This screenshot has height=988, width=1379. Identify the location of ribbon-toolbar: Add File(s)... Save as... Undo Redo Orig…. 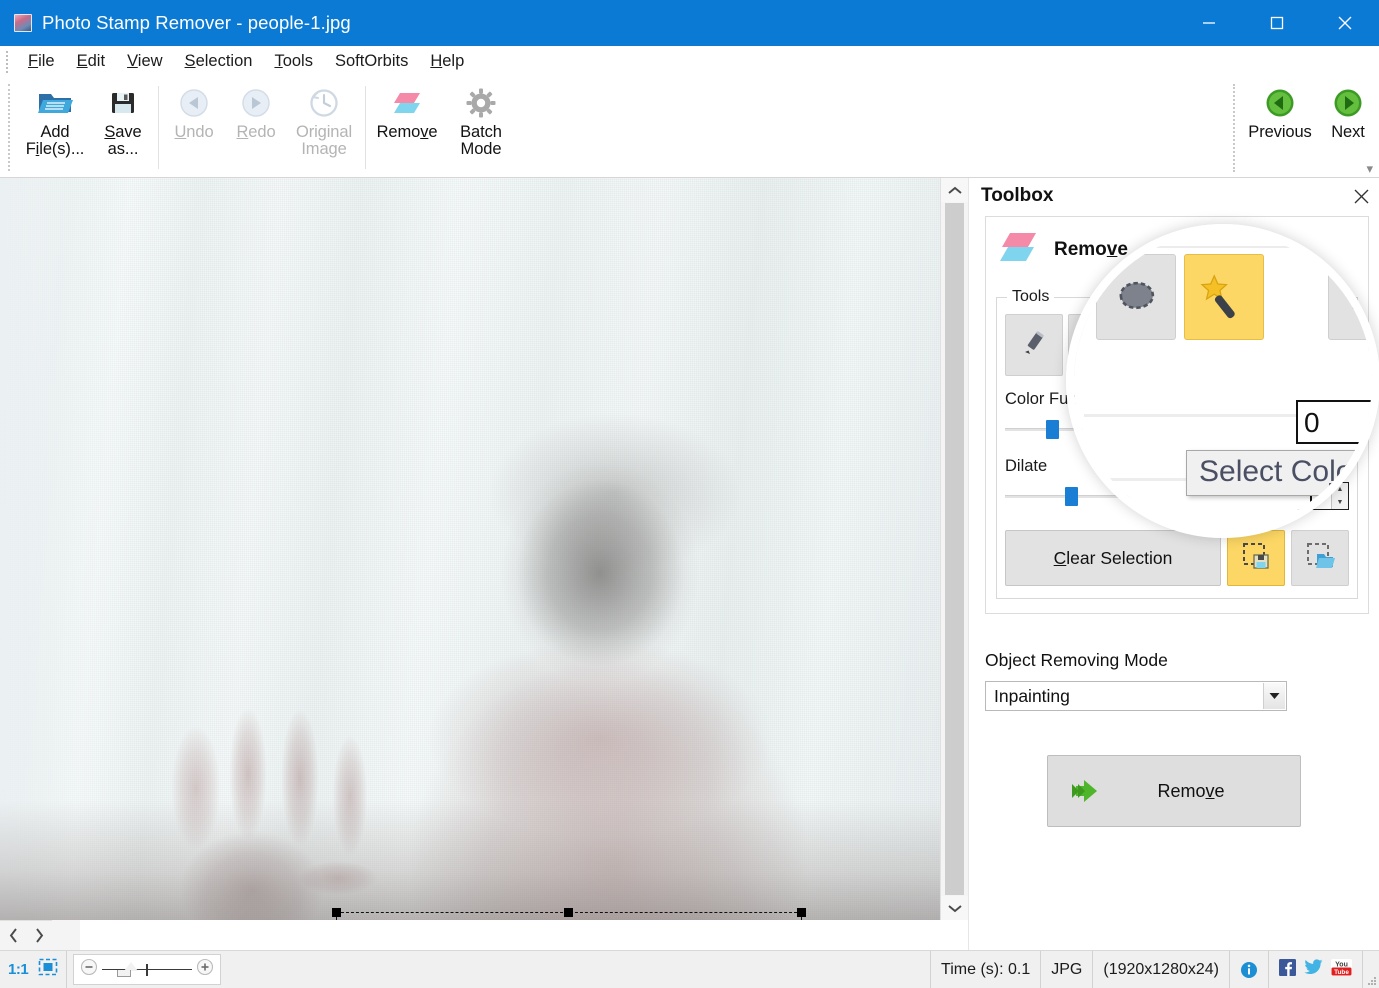
(689, 128).